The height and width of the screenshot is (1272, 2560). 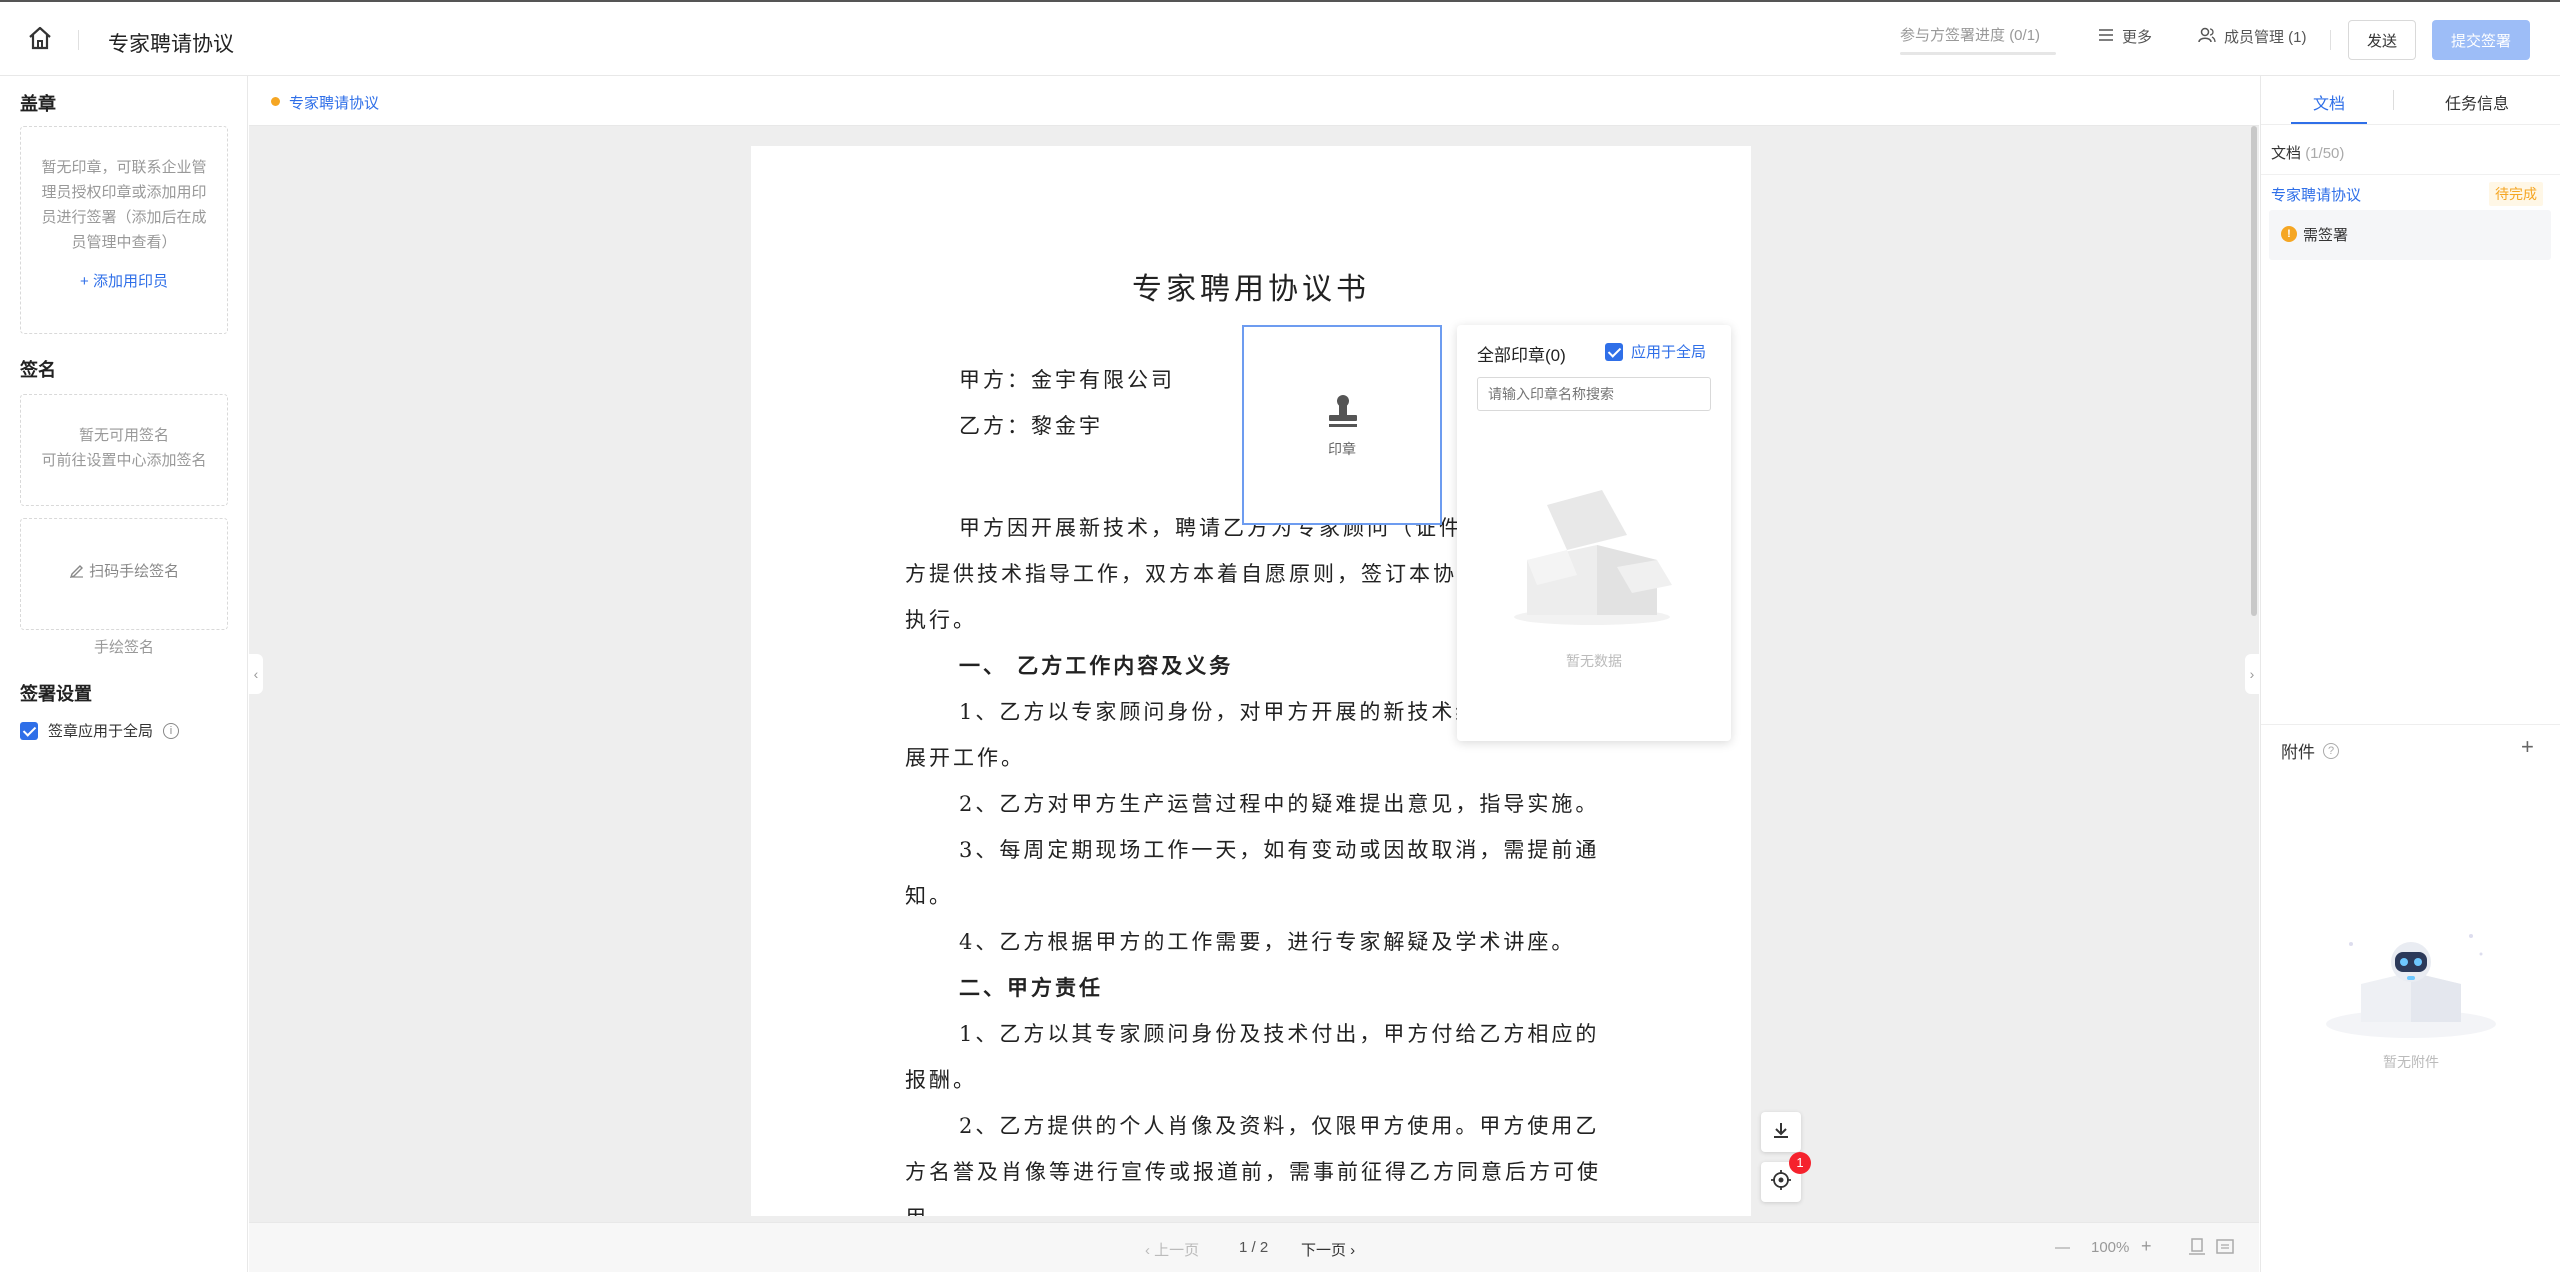 What do you see at coordinates (1096, 665) in the screenshot?
I see `doc-heading: 一、 乙方工作内容及义务` at bounding box center [1096, 665].